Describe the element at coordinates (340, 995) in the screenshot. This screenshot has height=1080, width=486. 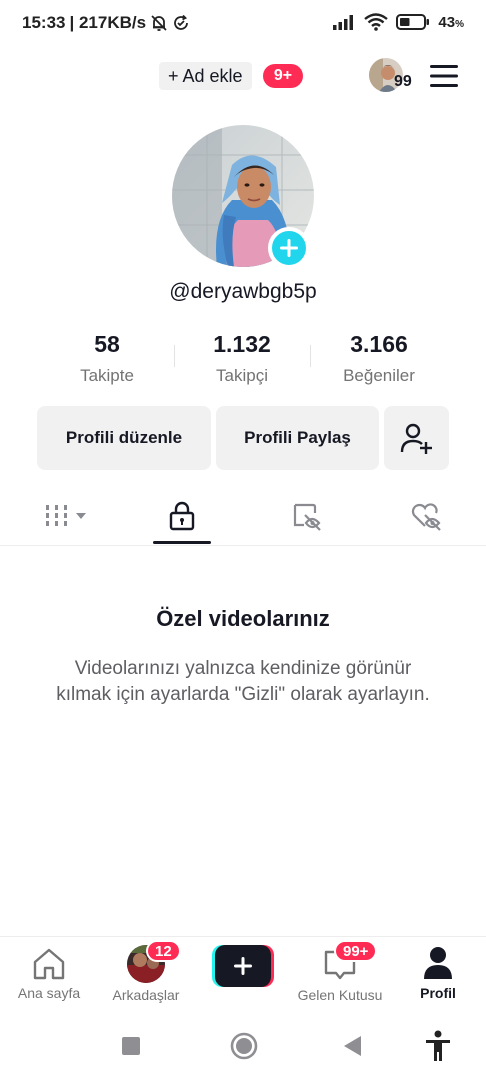
I see `nav-inbox-label: Gelen Kutusu` at that location.